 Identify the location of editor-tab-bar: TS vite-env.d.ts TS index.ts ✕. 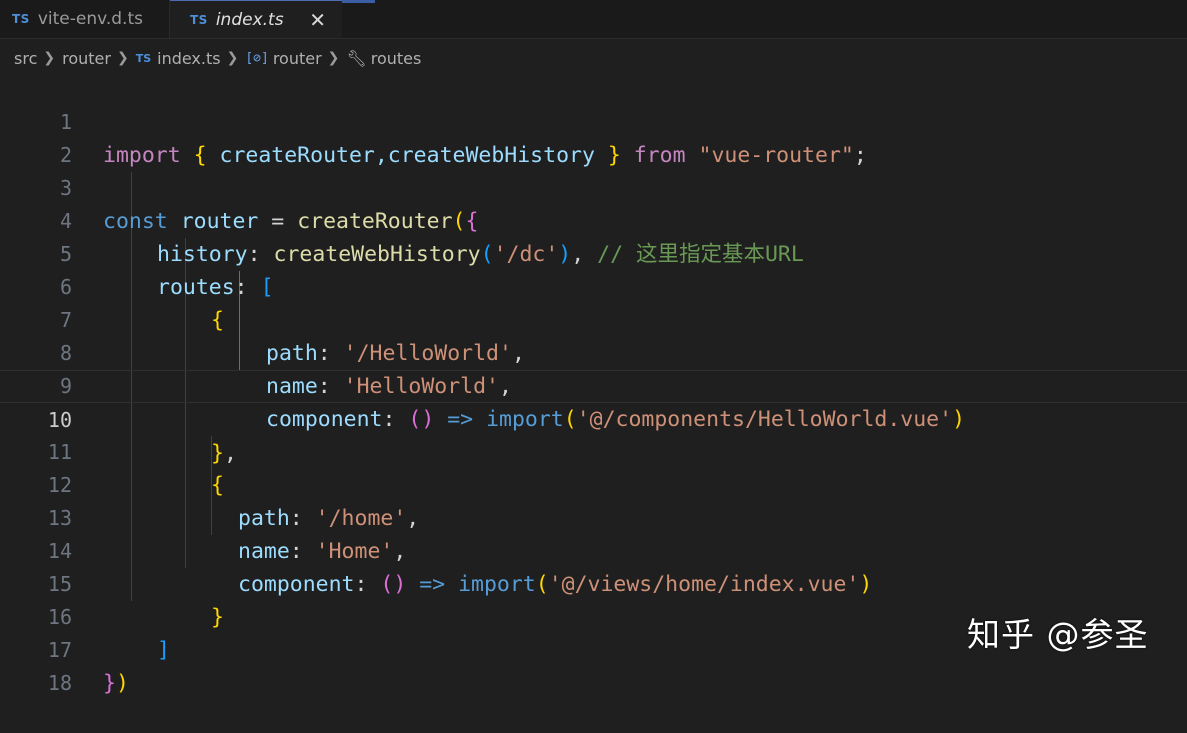
(593, 19).